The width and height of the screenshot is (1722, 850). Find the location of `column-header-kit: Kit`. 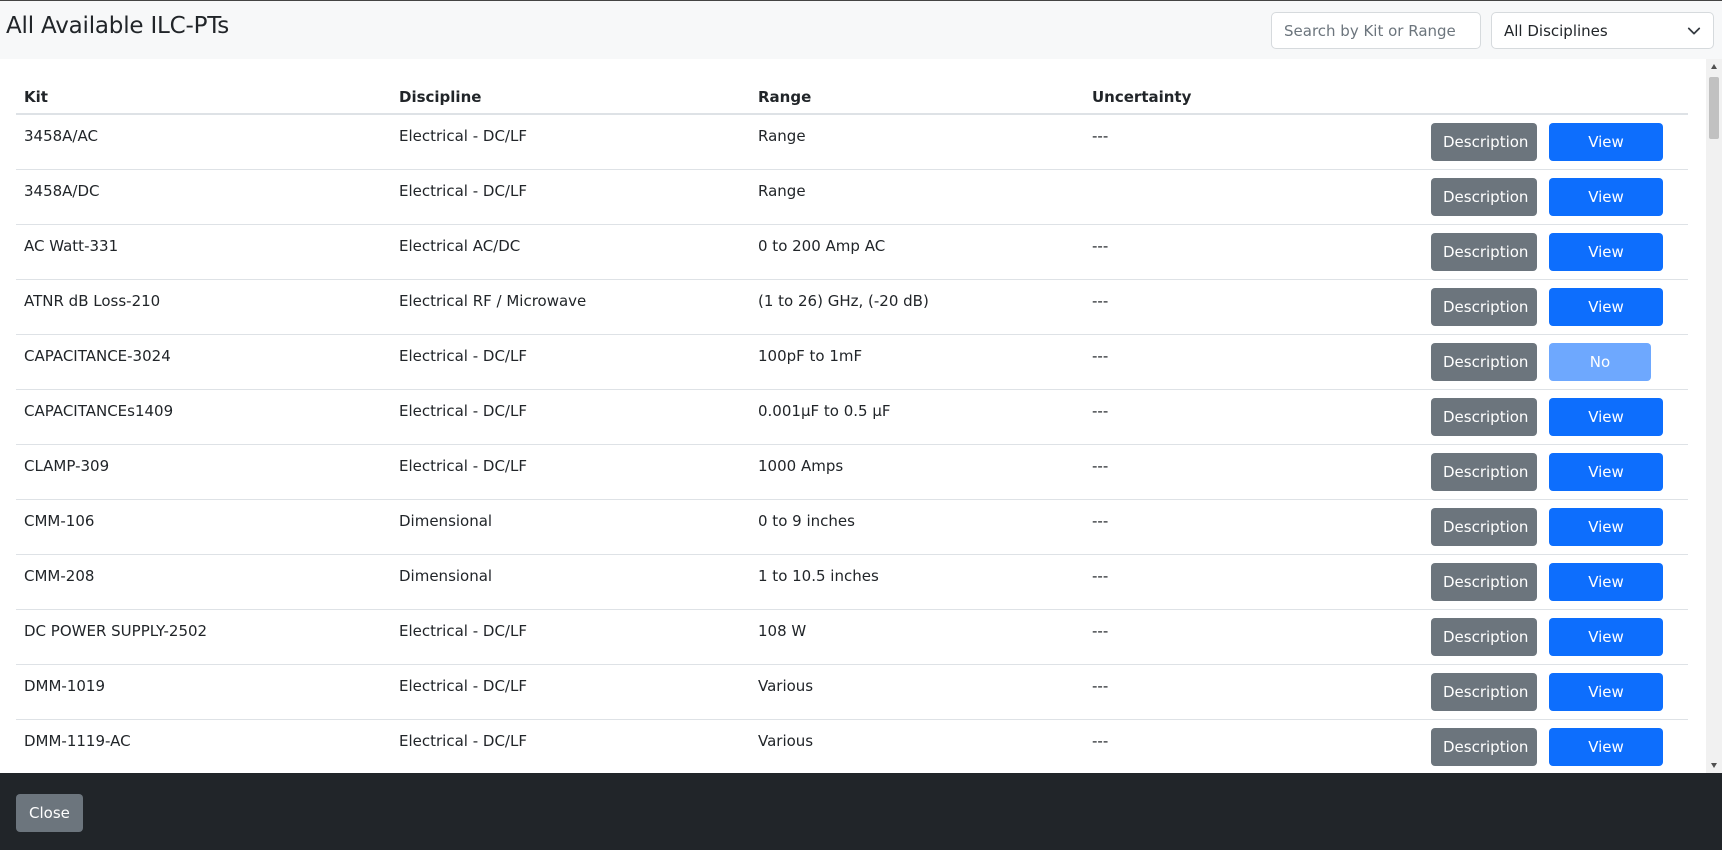

column-header-kit: Kit is located at coordinates (203, 97).